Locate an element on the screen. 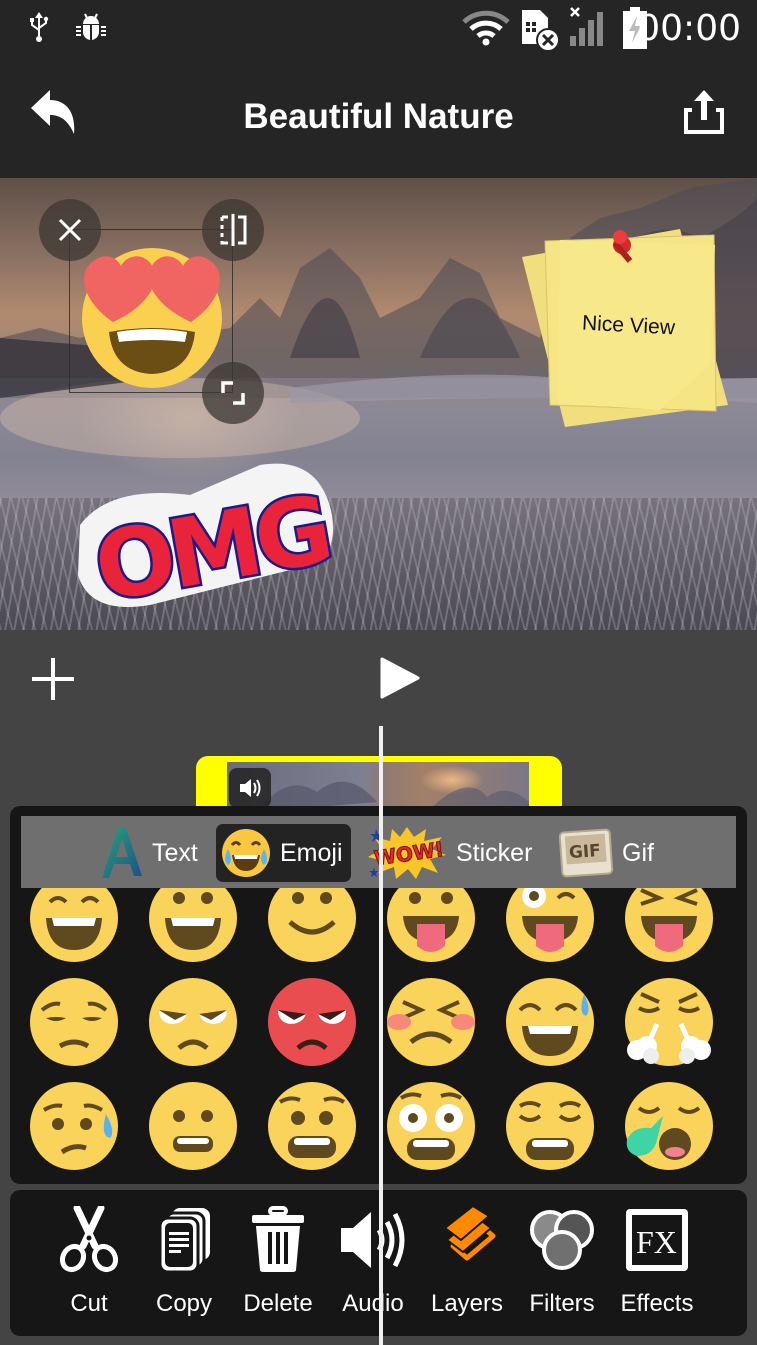  share-upload-icon is located at coordinates (704, 113).